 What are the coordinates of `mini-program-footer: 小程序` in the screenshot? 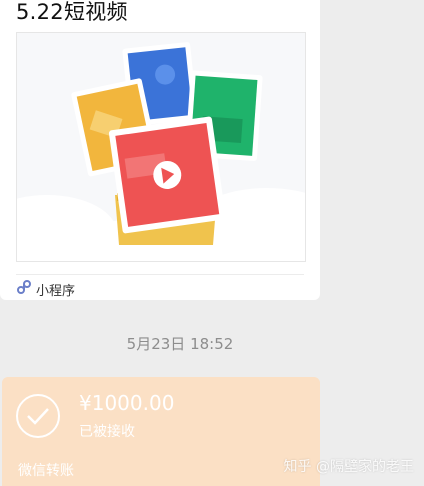 It's located at (45, 289).